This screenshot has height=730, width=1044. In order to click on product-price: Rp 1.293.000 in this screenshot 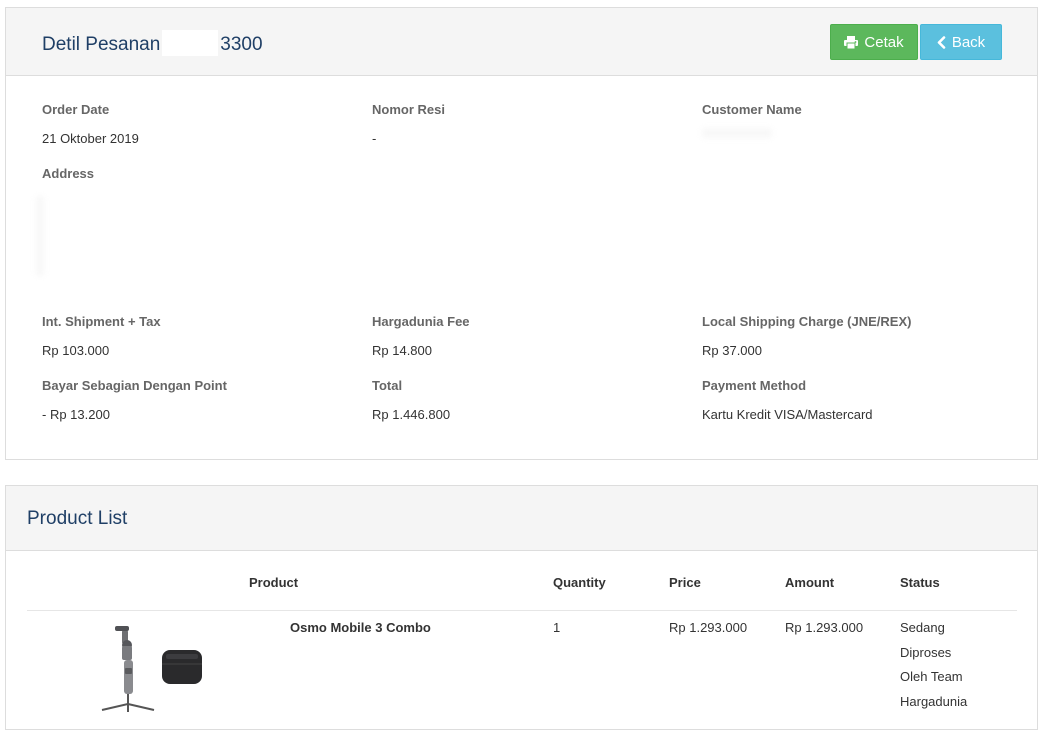, I will do `click(708, 627)`.